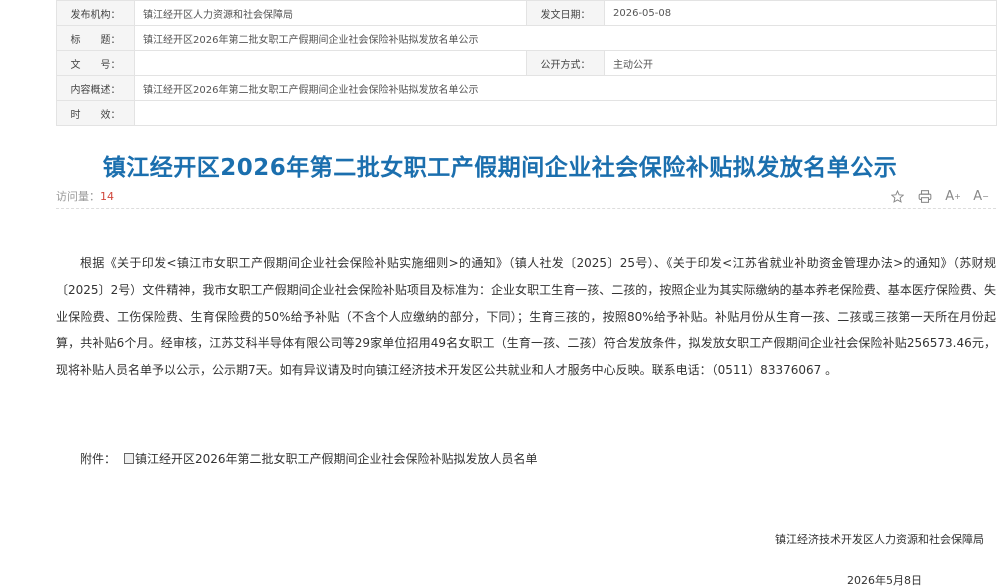  What do you see at coordinates (565, 88) in the screenshot?
I see `summary-value: 镇江经开区2026年第二批女职工产假期间企业社会保险补贴拟发放名单公示` at bounding box center [565, 88].